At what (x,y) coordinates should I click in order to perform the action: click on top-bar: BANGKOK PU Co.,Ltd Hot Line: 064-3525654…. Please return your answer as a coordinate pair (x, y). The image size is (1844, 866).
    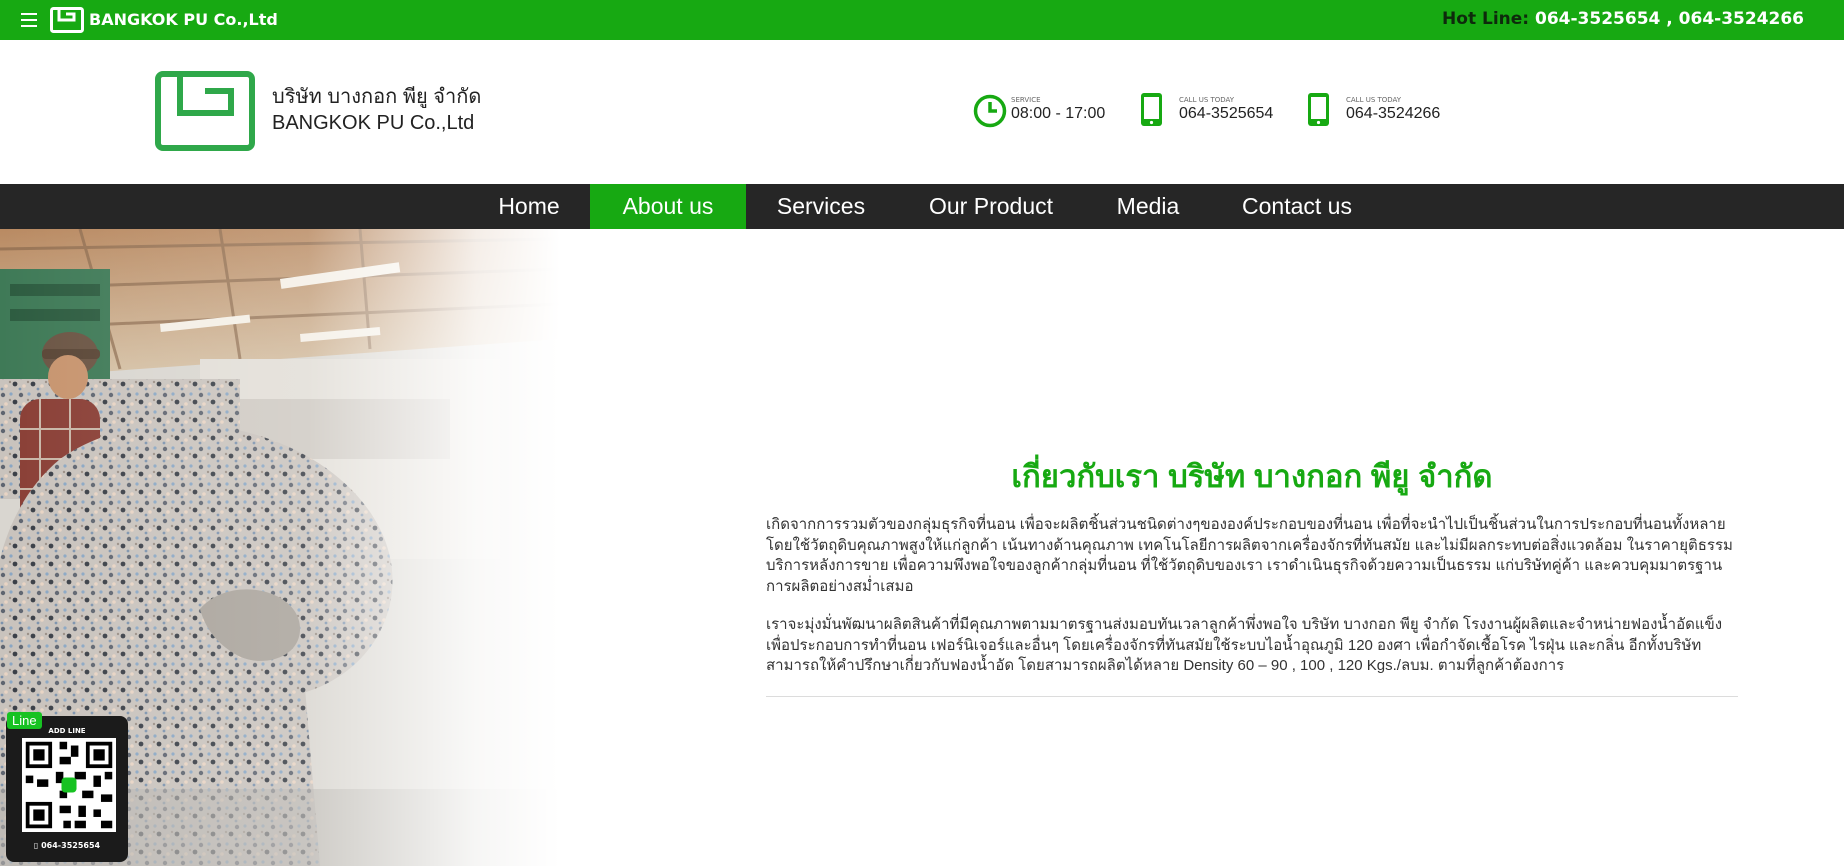
    Looking at the image, I should click on (922, 20).